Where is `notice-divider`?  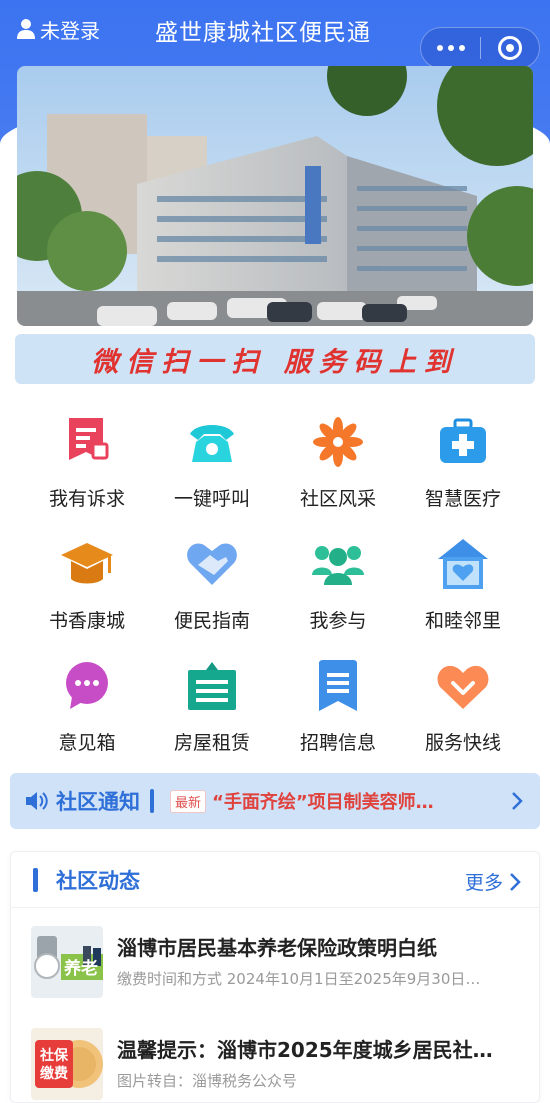 notice-divider is located at coordinates (152, 801).